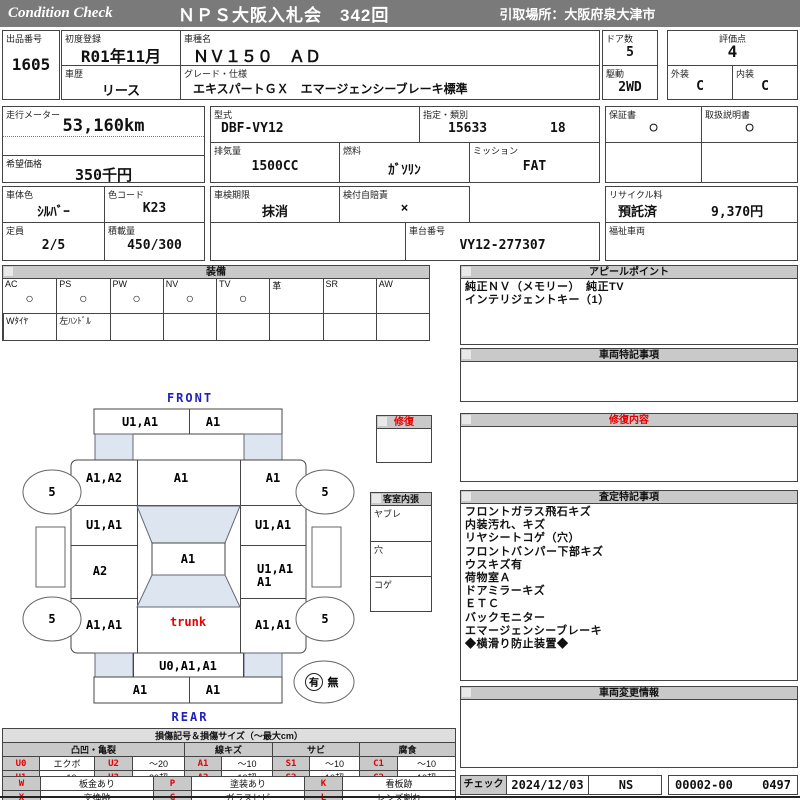 The image size is (800, 800). I want to click on rear-panel-code: U0,A1,A1, so click(188, 666).